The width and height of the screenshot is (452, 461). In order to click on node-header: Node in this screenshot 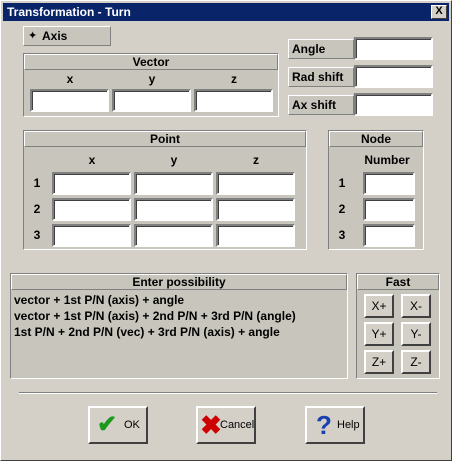, I will do `click(376, 139)`.